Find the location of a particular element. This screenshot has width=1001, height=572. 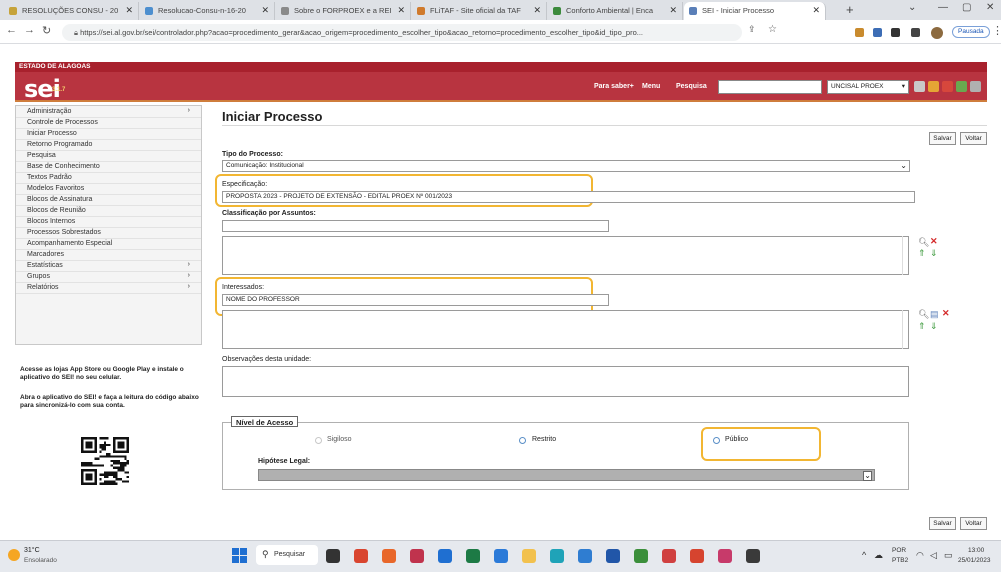

interessados-input: NOME DO PROFESSOR is located at coordinates (415, 300).